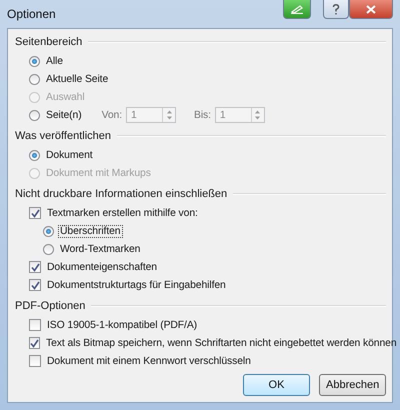  I want to click on option-label: Seite(n), so click(64, 115).